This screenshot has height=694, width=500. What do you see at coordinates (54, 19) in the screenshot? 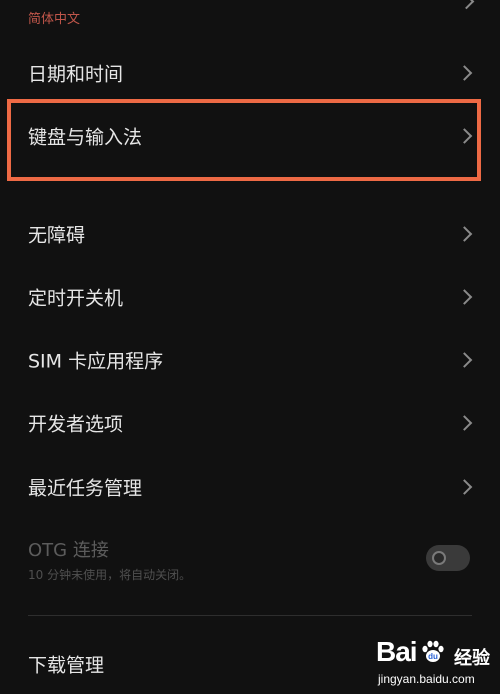
I see `language-value: 简体中文` at bounding box center [54, 19].